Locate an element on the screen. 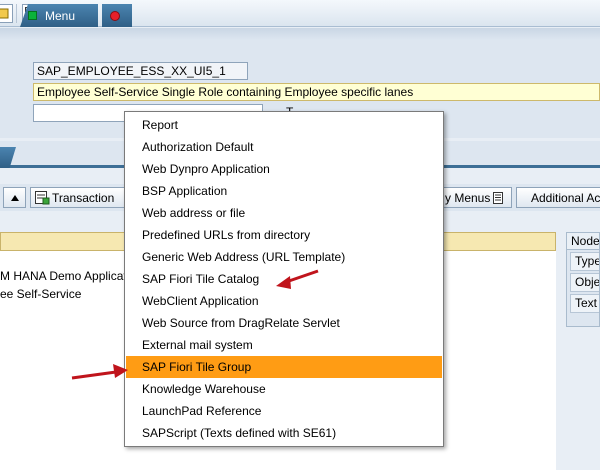 The width and height of the screenshot is (600, 470). tab-second is located at coordinates (117, 15).